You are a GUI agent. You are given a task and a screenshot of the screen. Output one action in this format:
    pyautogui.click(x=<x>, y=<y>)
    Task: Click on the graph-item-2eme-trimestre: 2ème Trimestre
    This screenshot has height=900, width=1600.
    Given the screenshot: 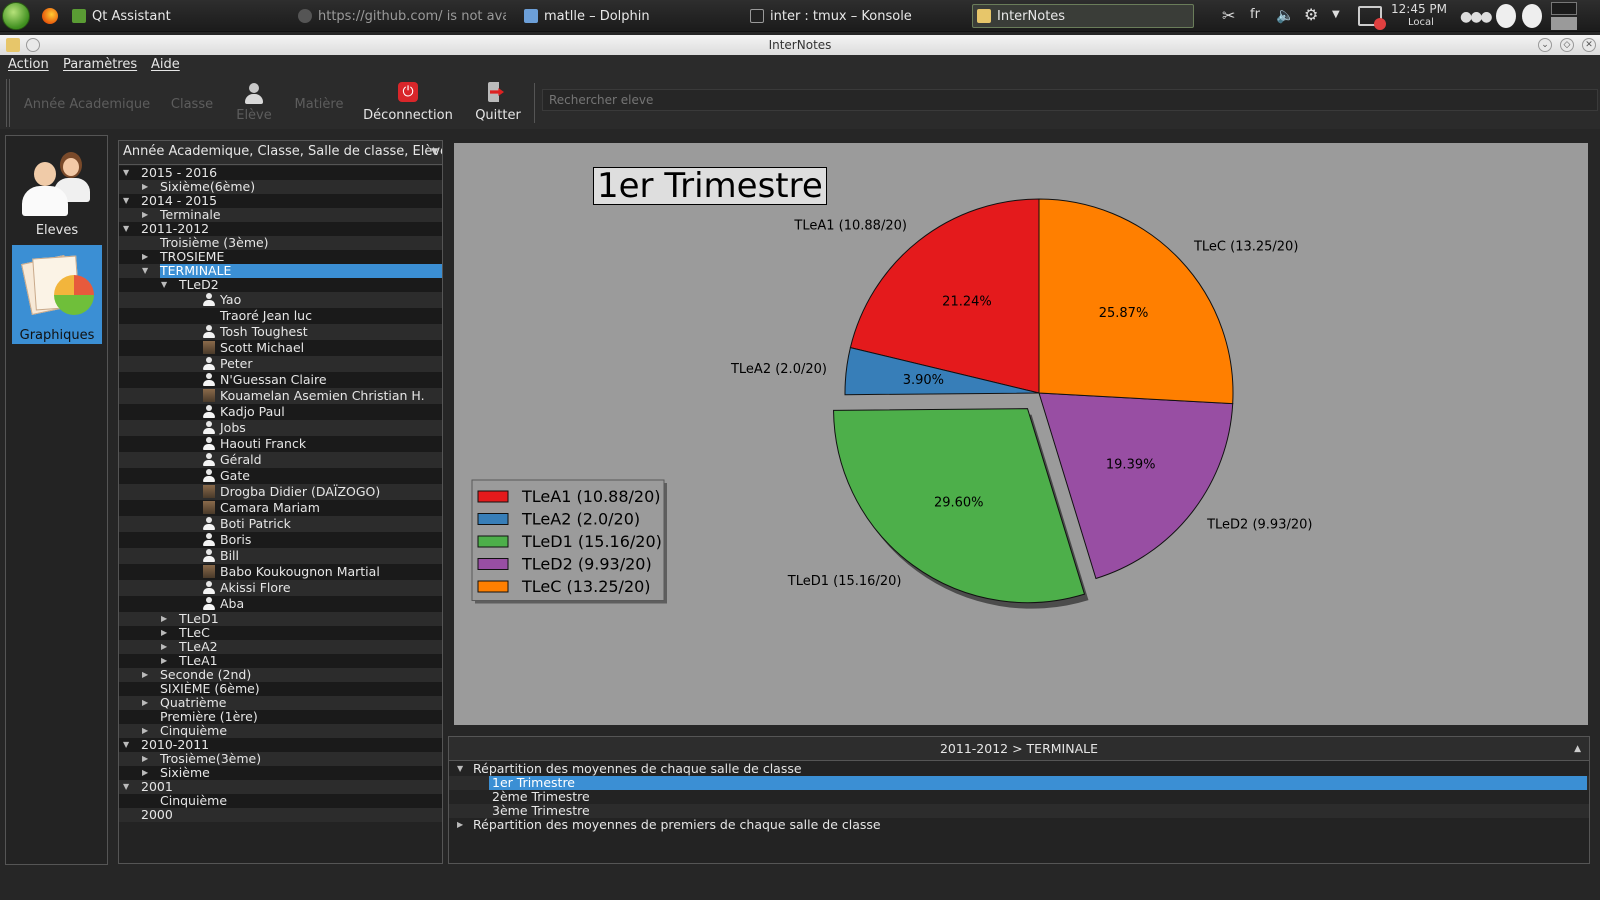 What is the action you would take?
    pyautogui.click(x=1019, y=797)
    